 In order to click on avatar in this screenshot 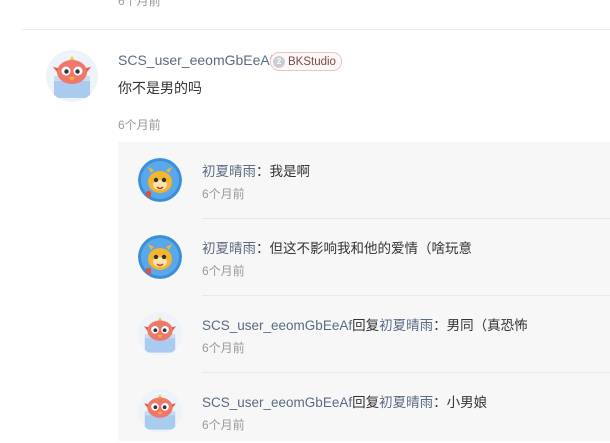, I will do `click(72, 76)`.